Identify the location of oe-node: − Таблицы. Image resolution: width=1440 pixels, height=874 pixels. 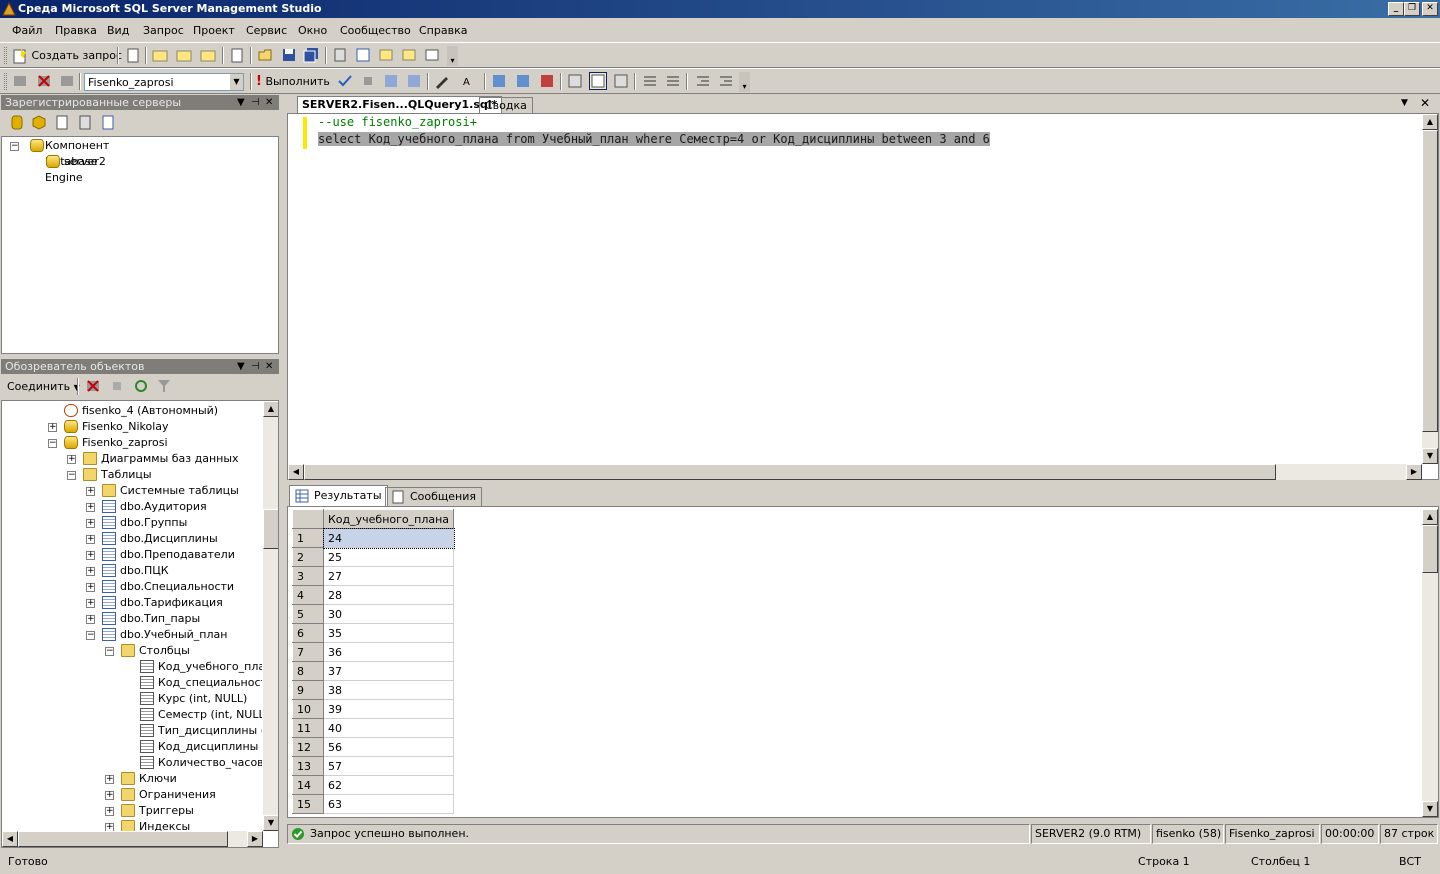
(132, 475).